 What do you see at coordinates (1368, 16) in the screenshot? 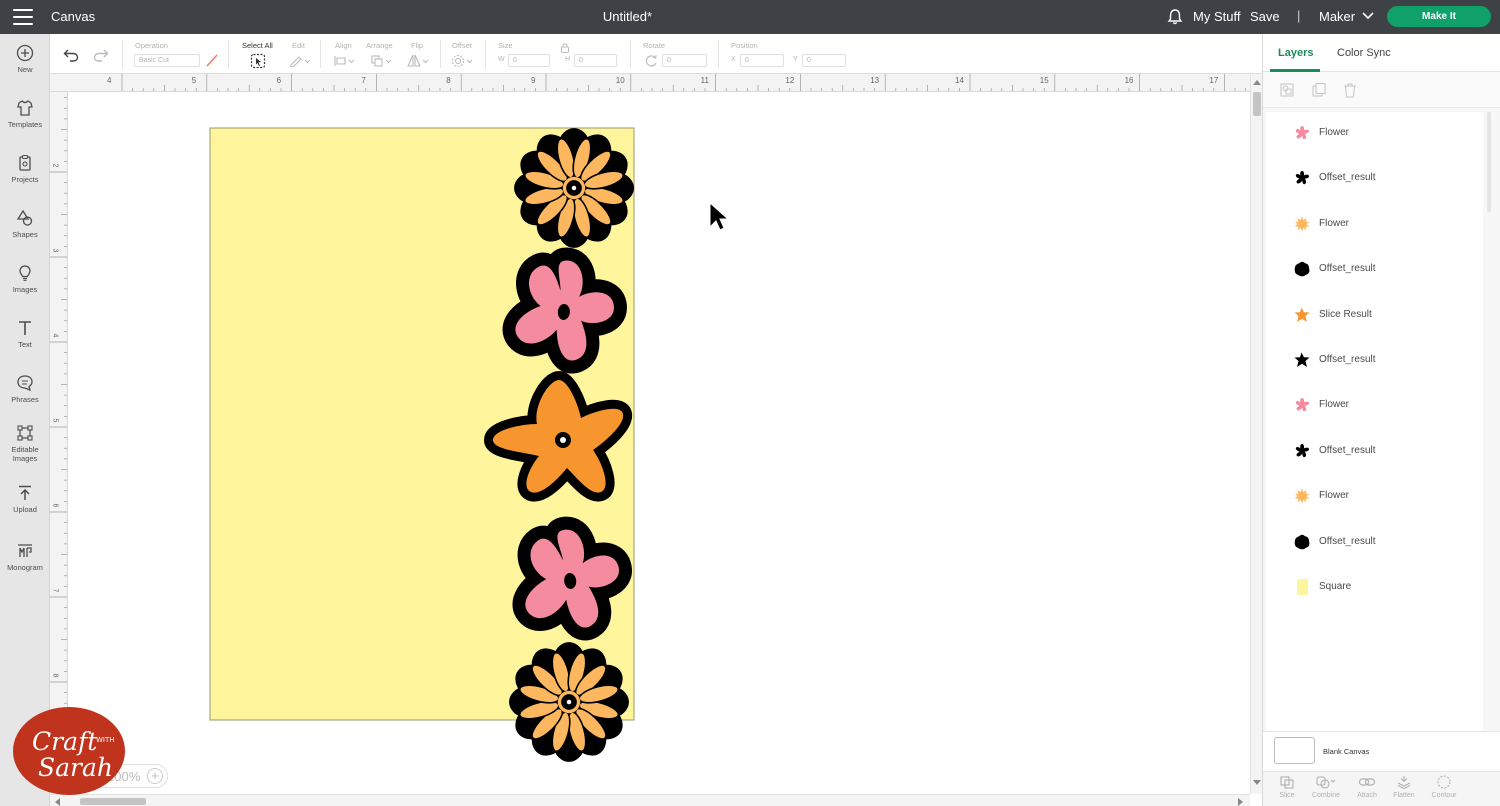
I see `chevron-down-icon` at bounding box center [1368, 16].